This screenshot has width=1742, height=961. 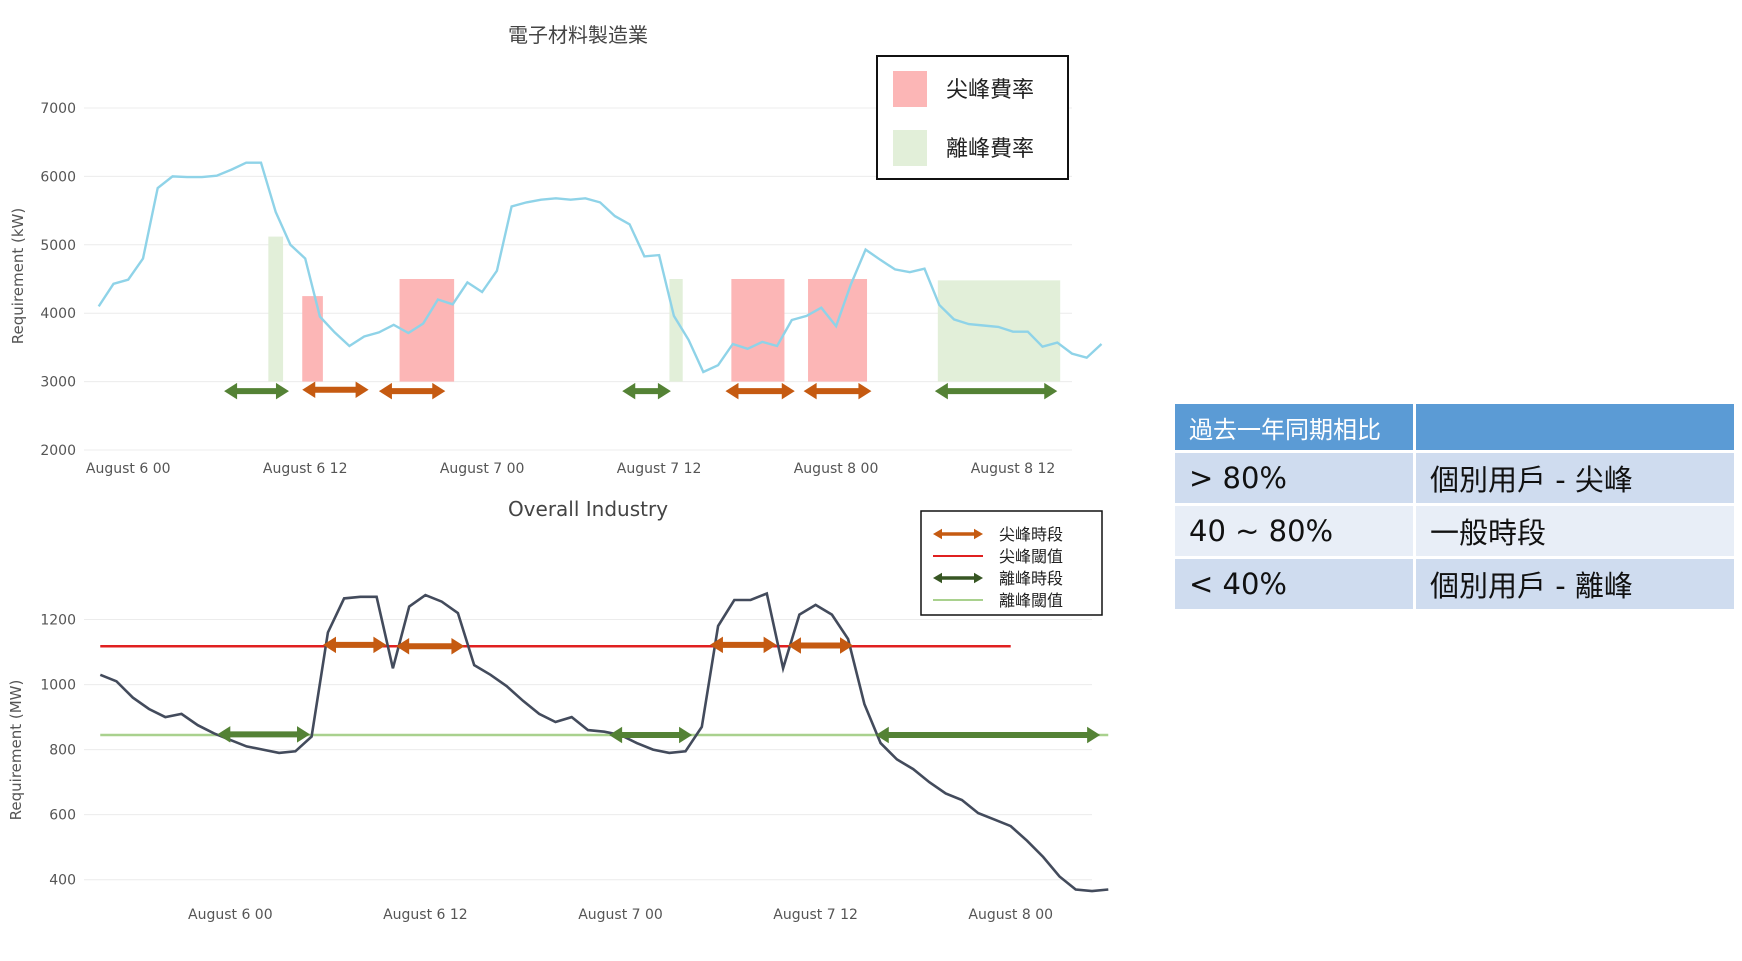 I want to click on chart1-title: 電子材料製造業, so click(x=578, y=35).